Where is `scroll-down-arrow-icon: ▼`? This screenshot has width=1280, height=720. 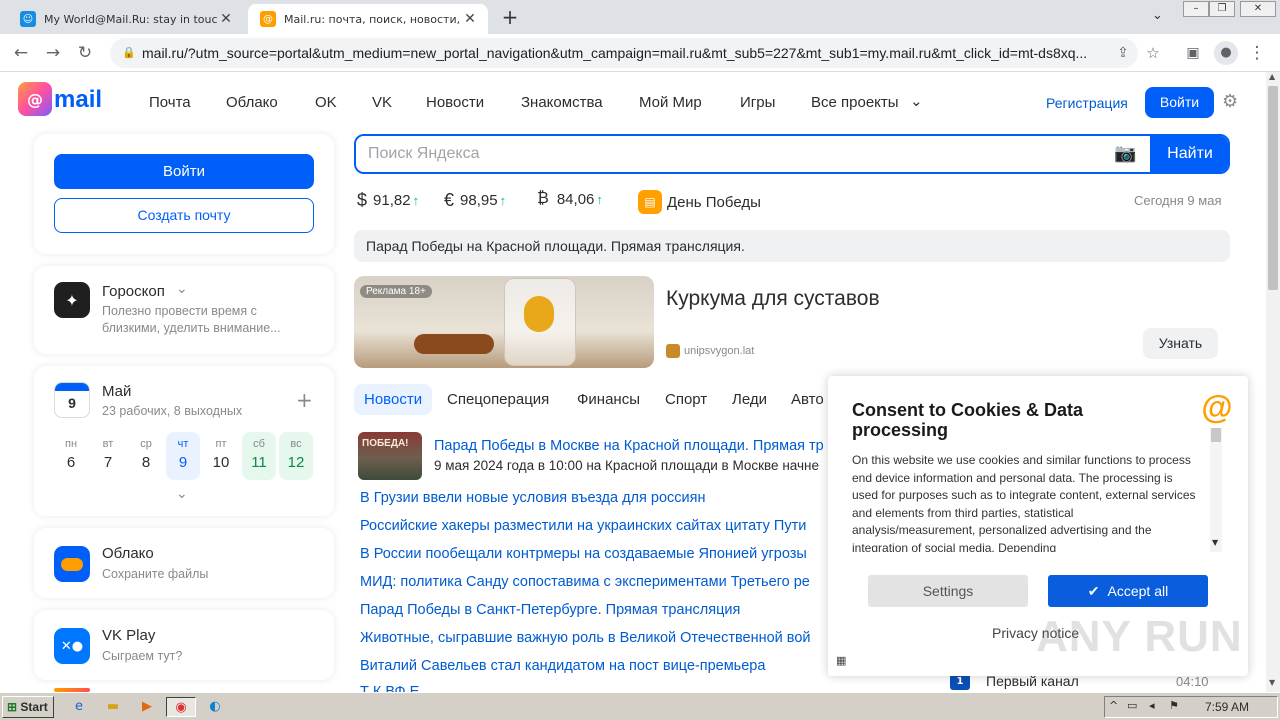 scroll-down-arrow-icon: ▼ is located at coordinates (1272, 682).